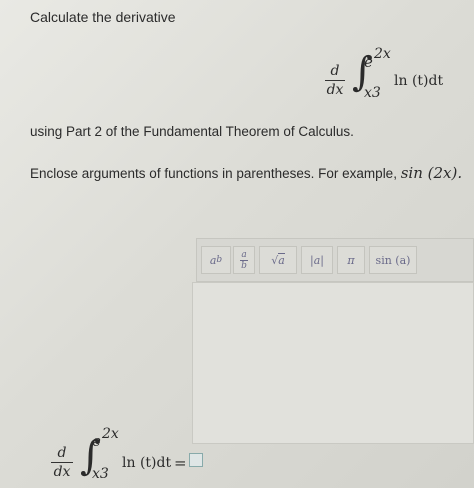  Describe the element at coordinates (335, 71) in the screenshot. I see `d-numerator: d` at that location.